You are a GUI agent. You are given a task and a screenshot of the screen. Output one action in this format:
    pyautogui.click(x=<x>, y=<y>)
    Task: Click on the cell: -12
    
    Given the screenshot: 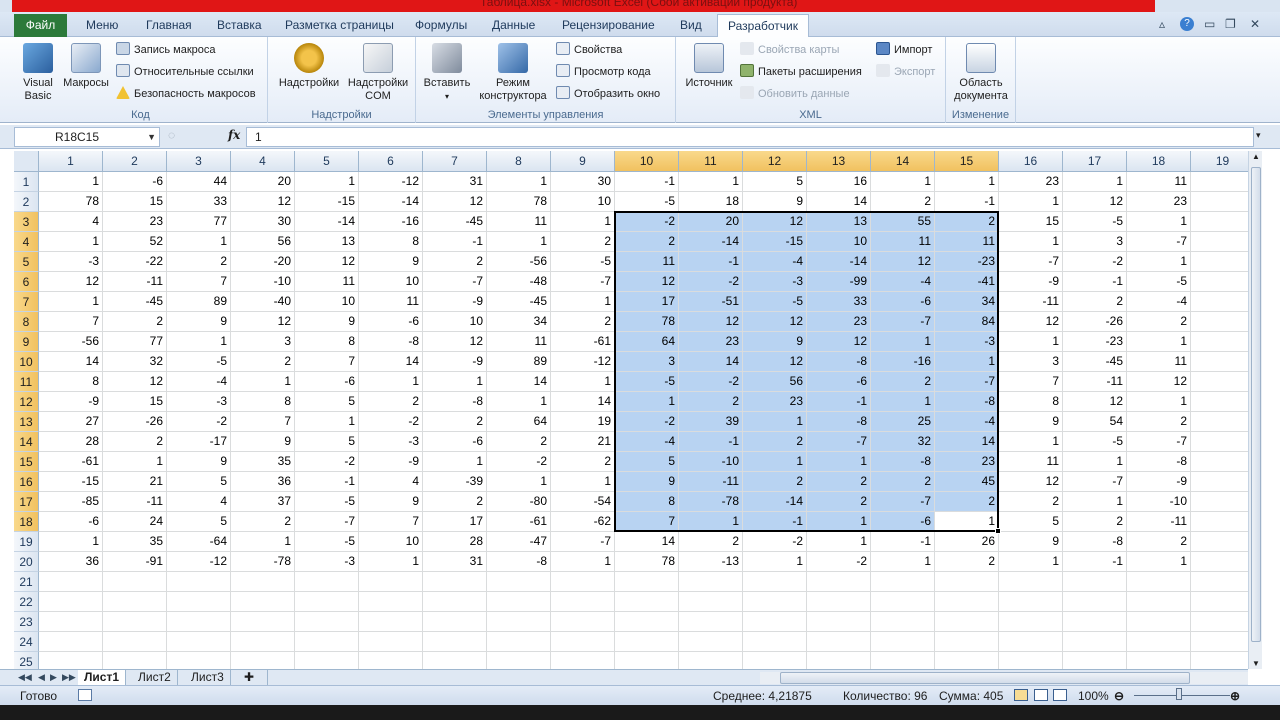 What is the action you would take?
    pyautogui.click(x=583, y=362)
    